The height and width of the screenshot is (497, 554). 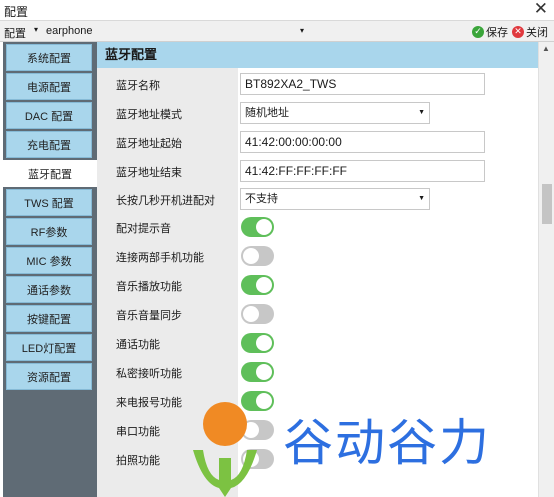 I want to click on sidebar-item-system: 系统配置, so click(x=49, y=57).